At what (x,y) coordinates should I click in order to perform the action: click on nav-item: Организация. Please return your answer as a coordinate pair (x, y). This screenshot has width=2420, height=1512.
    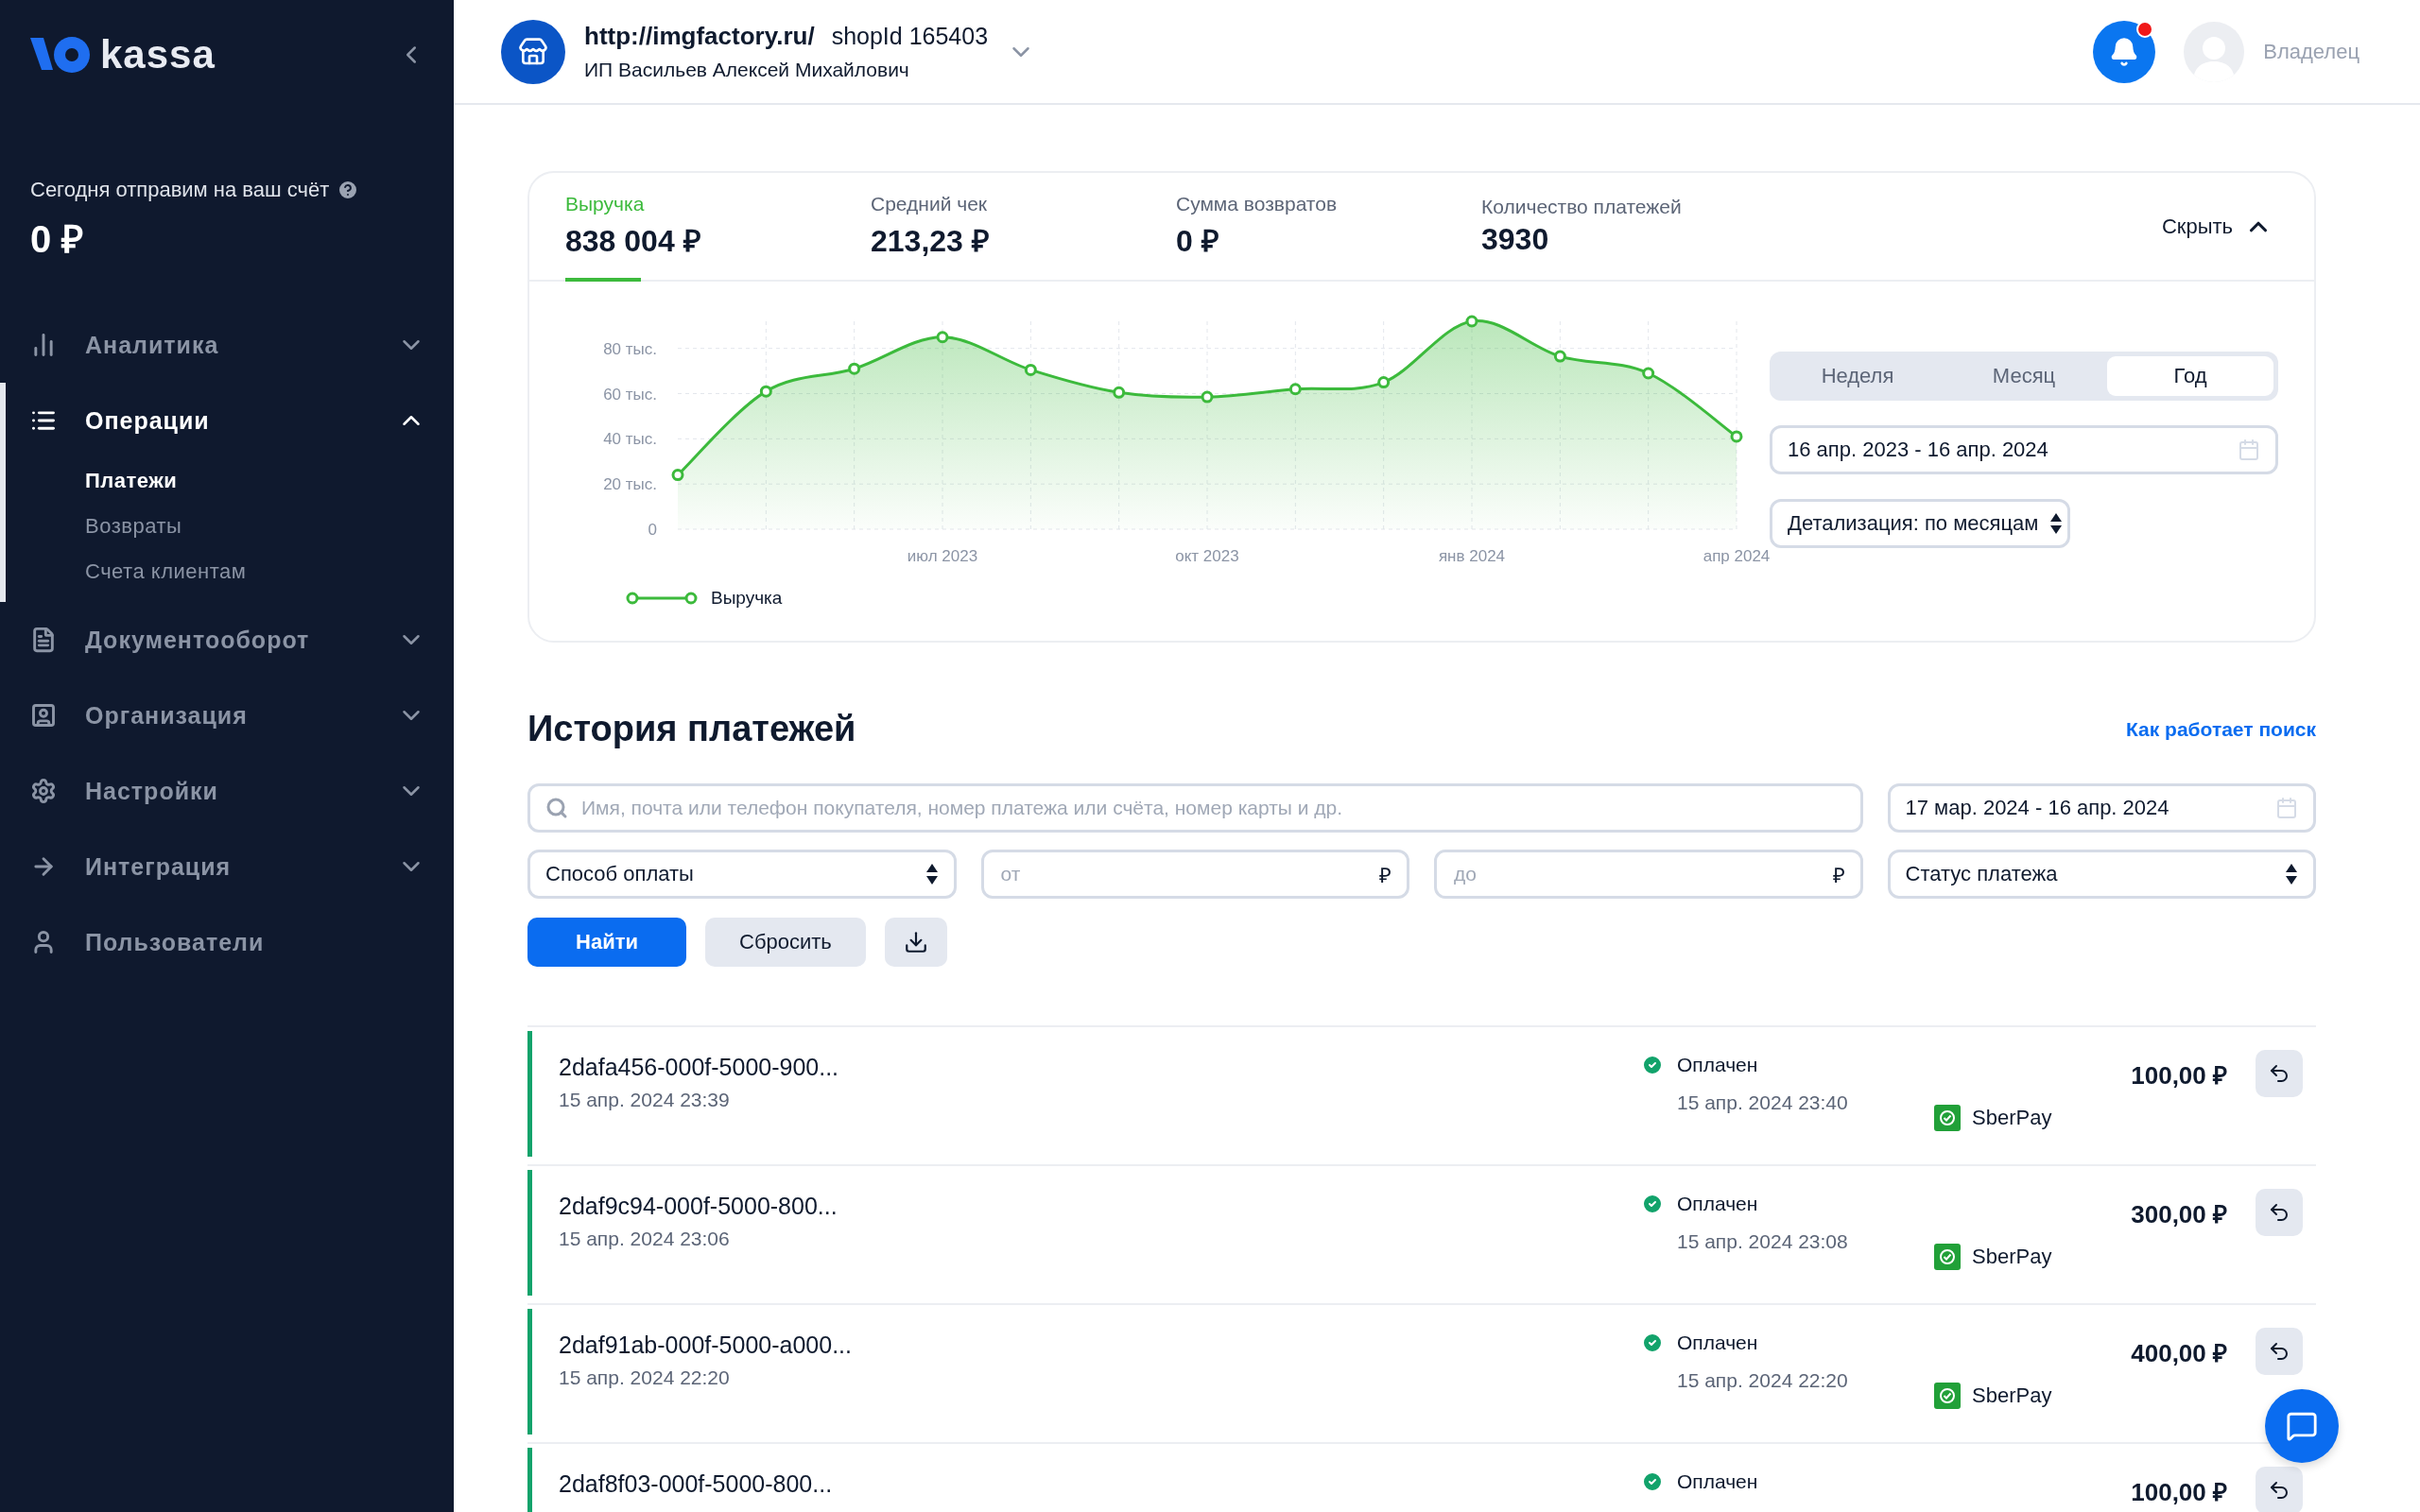
    Looking at the image, I should click on (230, 715).